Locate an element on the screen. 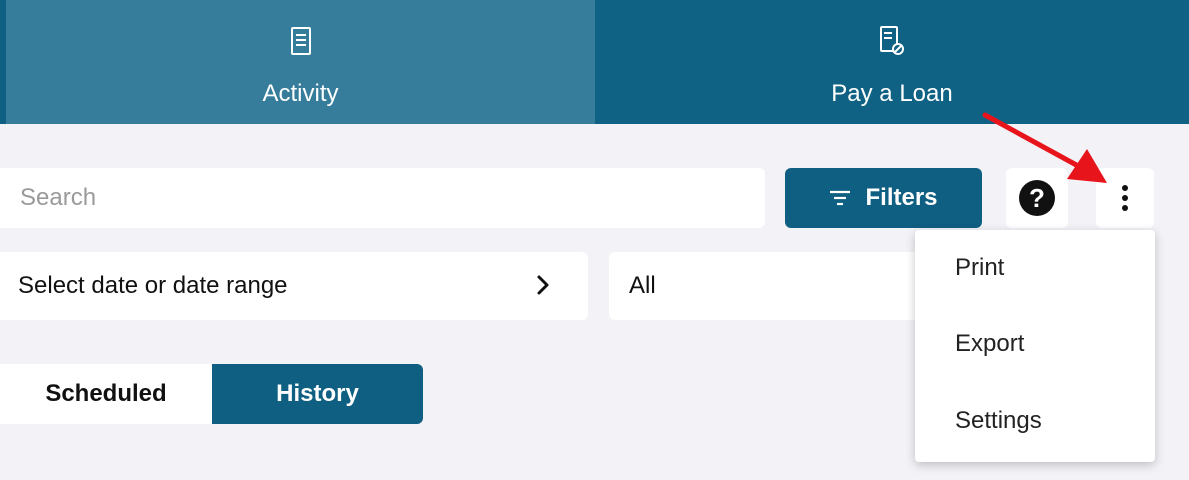  date-range-selector: Select date or date range is located at coordinates (294, 286).